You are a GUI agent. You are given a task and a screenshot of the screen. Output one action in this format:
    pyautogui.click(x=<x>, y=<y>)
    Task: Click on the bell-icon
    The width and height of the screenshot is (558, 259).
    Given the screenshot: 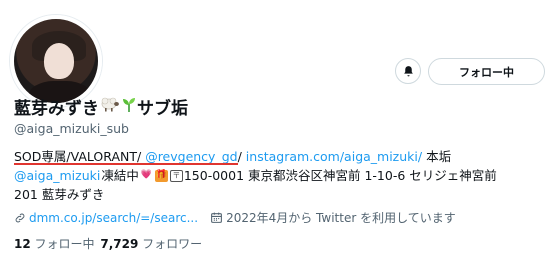 What is the action you would take?
    pyautogui.click(x=408, y=70)
    